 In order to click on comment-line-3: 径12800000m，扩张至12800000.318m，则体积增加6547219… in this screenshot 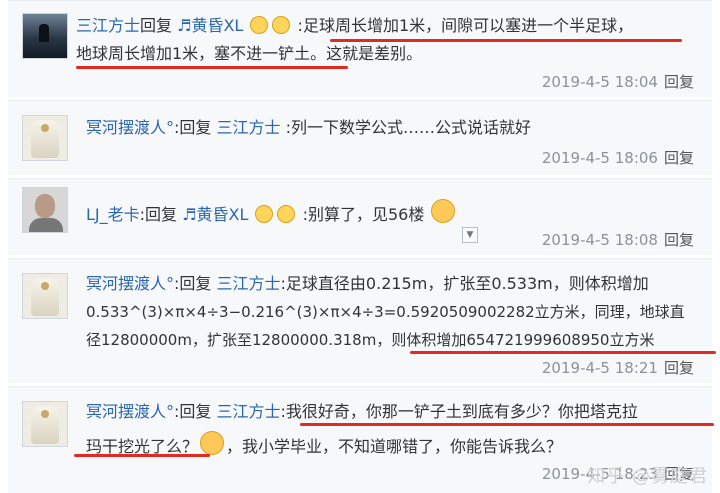, I will do `click(370, 340)`.